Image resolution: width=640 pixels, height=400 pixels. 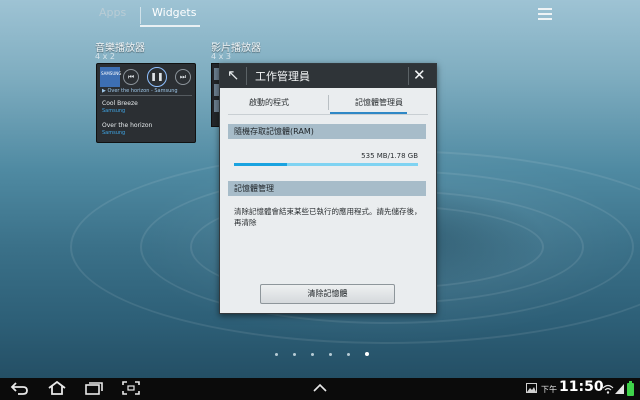 I want to click on home-icon, so click(x=57, y=388).